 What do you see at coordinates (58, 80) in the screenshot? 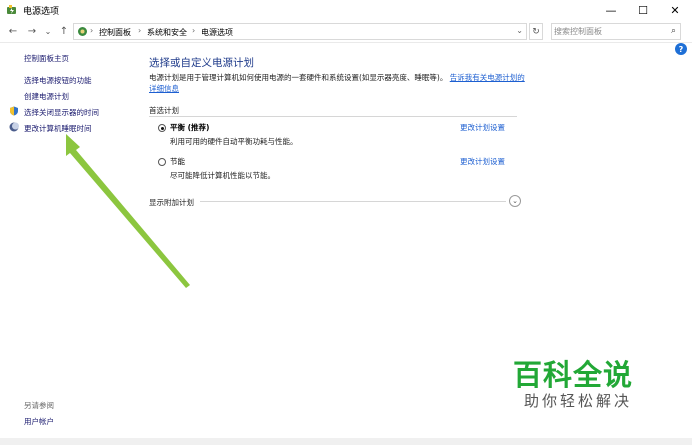
I see `sidebar-item-power-button: 选择电源按钮的功能` at bounding box center [58, 80].